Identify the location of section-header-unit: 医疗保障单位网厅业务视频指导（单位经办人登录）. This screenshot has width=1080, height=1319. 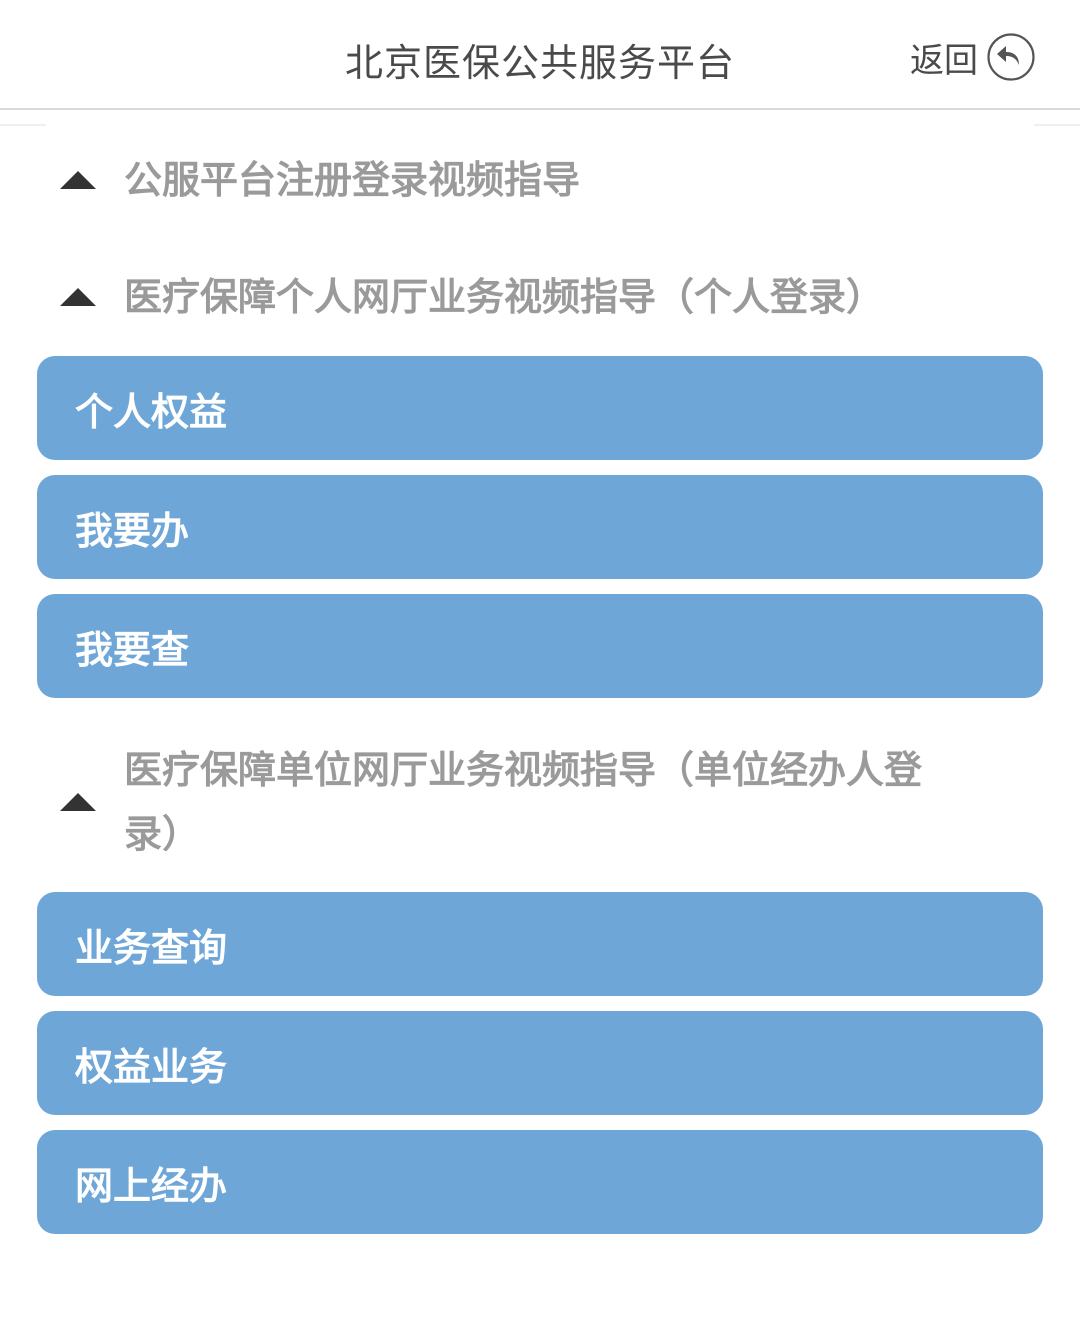
(540, 802).